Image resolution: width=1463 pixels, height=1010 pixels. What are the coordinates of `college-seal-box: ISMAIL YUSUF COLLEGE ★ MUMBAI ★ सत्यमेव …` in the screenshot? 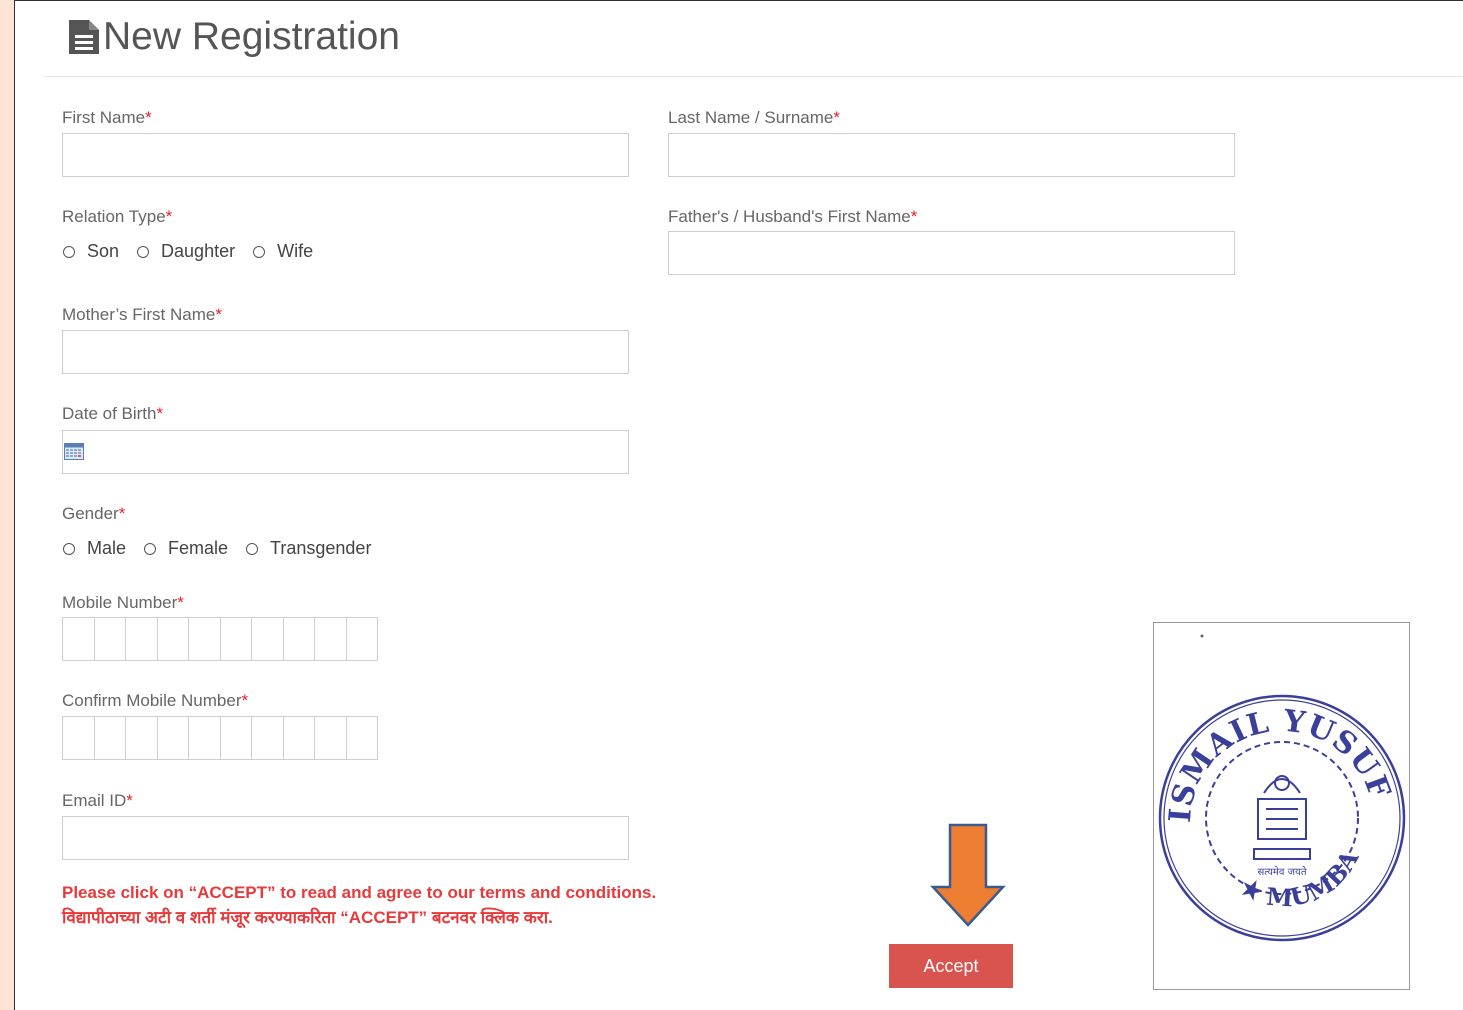 It's located at (1281, 806).